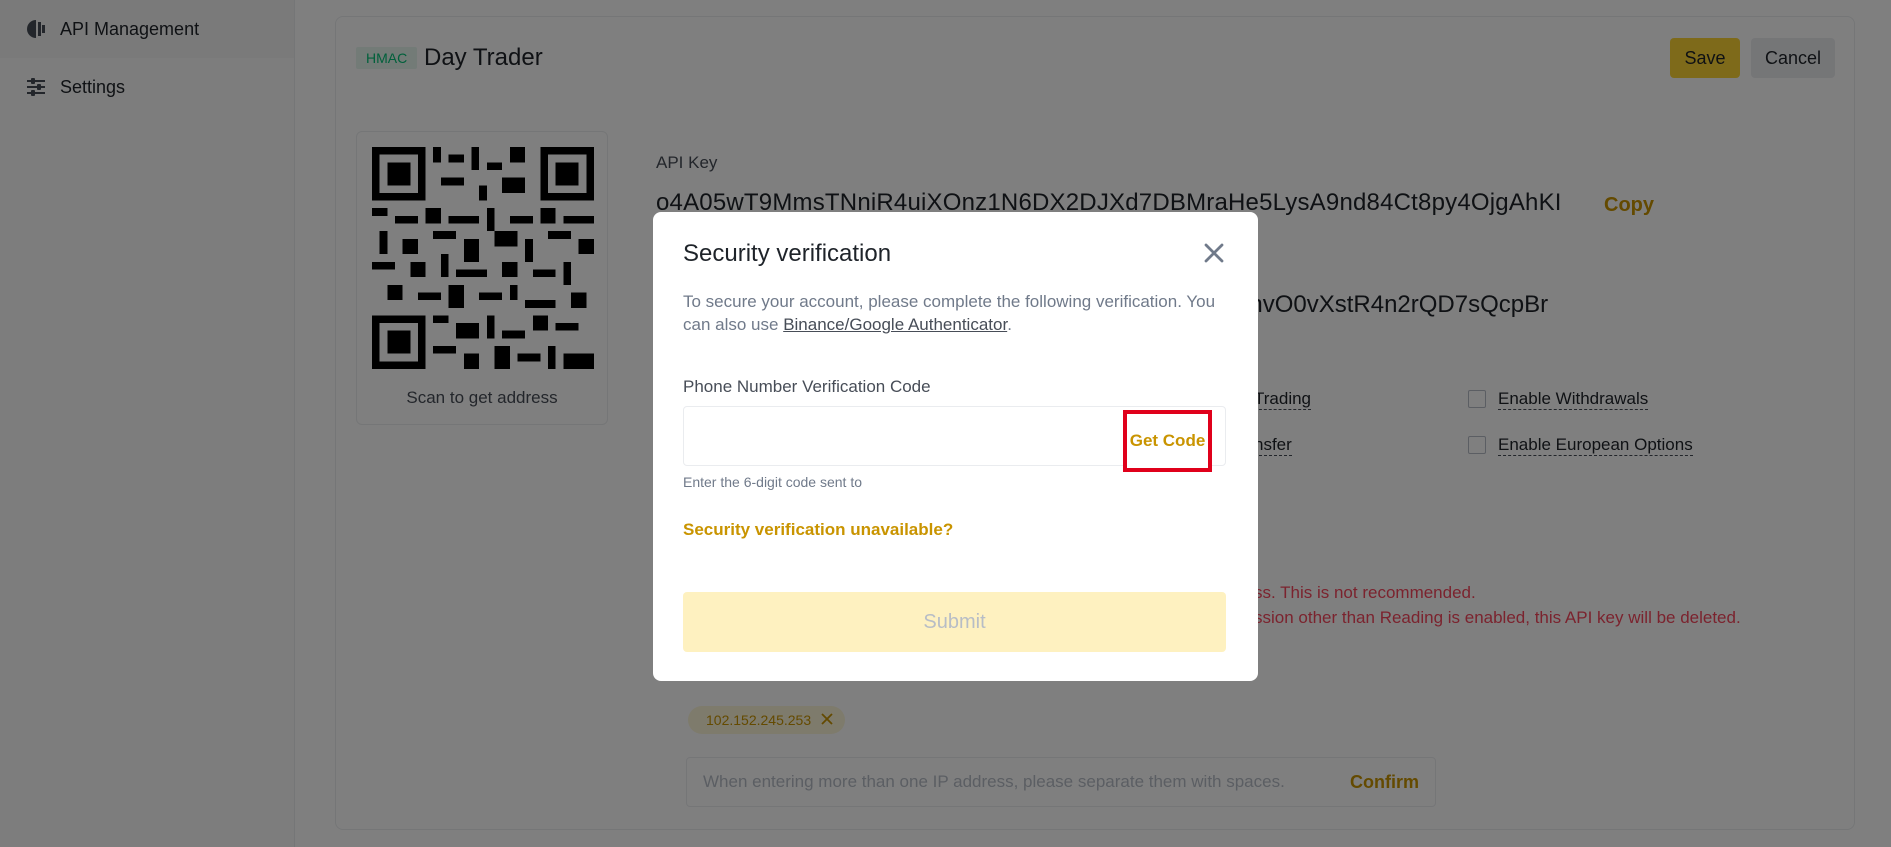  I want to click on phone-code-label: Phone Number Verification Code, so click(807, 386).